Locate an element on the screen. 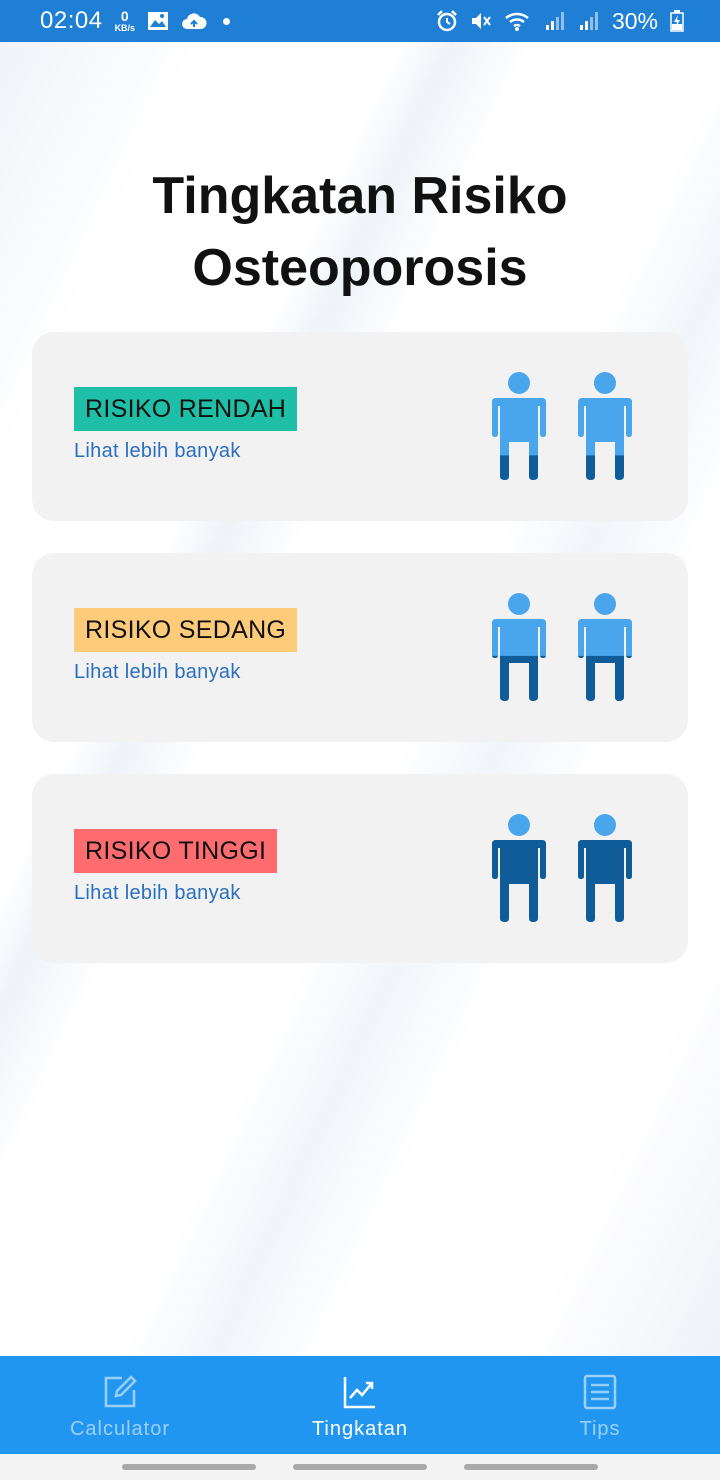  nav-label-tips: Tips is located at coordinates (600, 1429).